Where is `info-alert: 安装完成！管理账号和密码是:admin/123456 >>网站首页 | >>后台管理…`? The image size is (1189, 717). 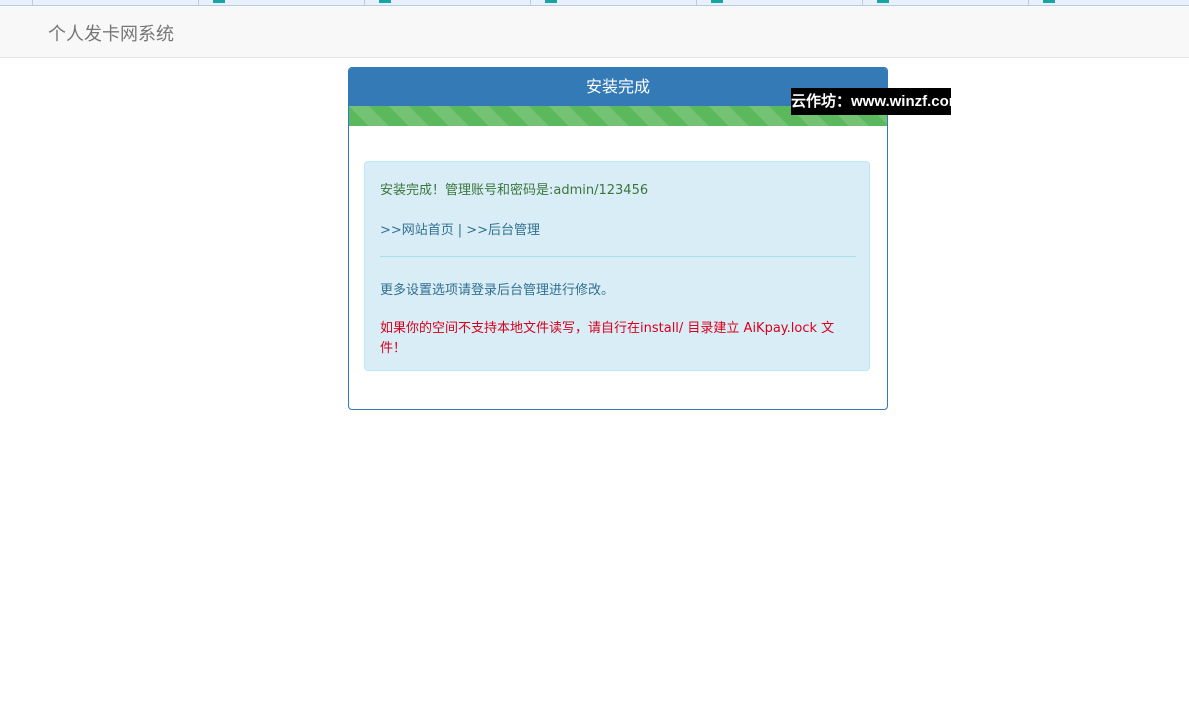
info-alert: 安装完成！管理账号和密码是:admin/123456 >>网站首页 | >>后台管理… is located at coordinates (617, 266).